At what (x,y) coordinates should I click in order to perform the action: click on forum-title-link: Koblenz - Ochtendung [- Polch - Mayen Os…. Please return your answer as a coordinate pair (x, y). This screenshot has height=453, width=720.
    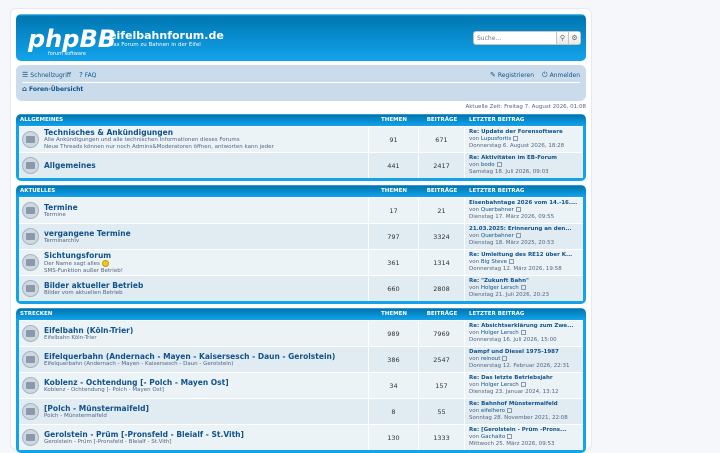
    Looking at the image, I should click on (136, 382).